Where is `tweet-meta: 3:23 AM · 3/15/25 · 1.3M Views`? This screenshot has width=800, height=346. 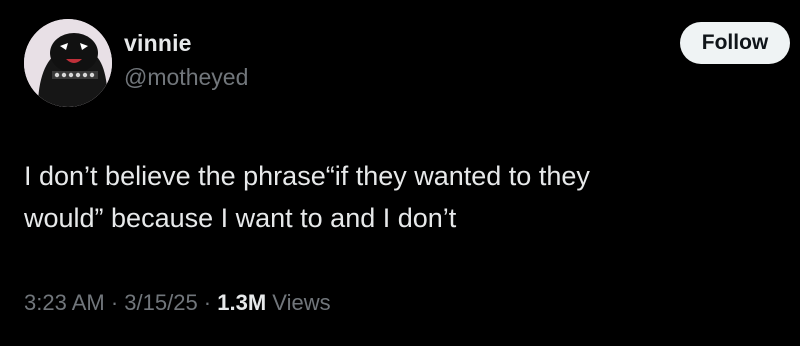 tweet-meta: 3:23 AM · 3/15/25 · 1.3M Views is located at coordinates (177, 303).